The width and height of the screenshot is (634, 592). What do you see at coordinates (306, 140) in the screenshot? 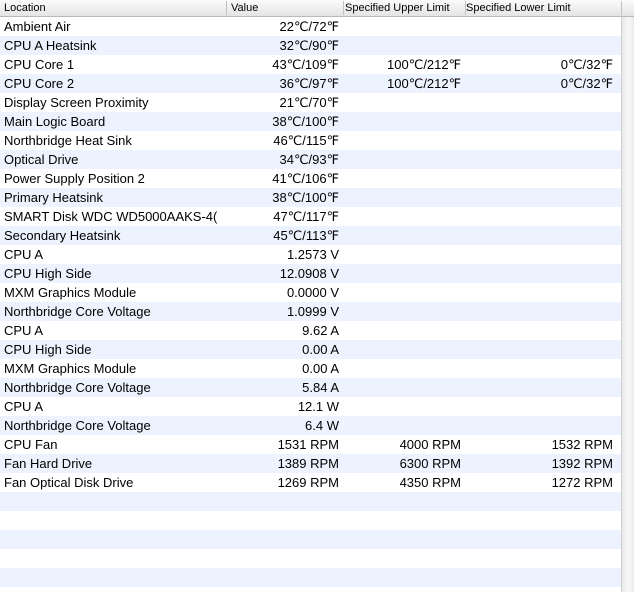
I see `value-cell: 46℃/115℉` at bounding box center [306, 140].